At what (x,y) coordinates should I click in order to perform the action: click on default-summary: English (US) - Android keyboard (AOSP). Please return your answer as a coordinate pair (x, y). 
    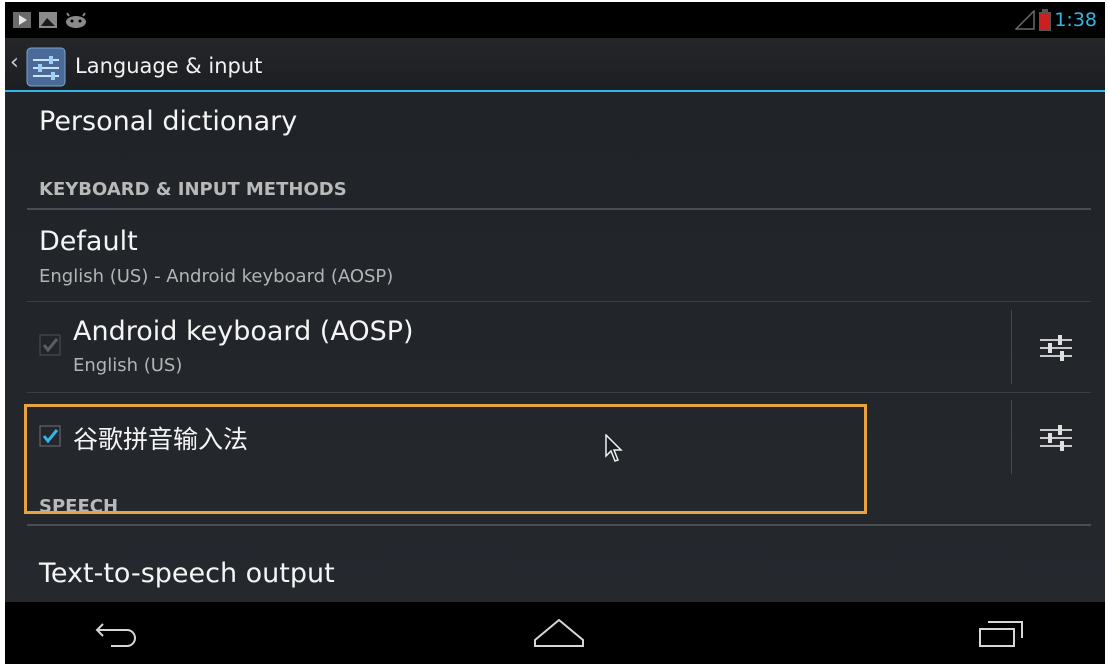
    Looking at the image, I should click on (216, 276).